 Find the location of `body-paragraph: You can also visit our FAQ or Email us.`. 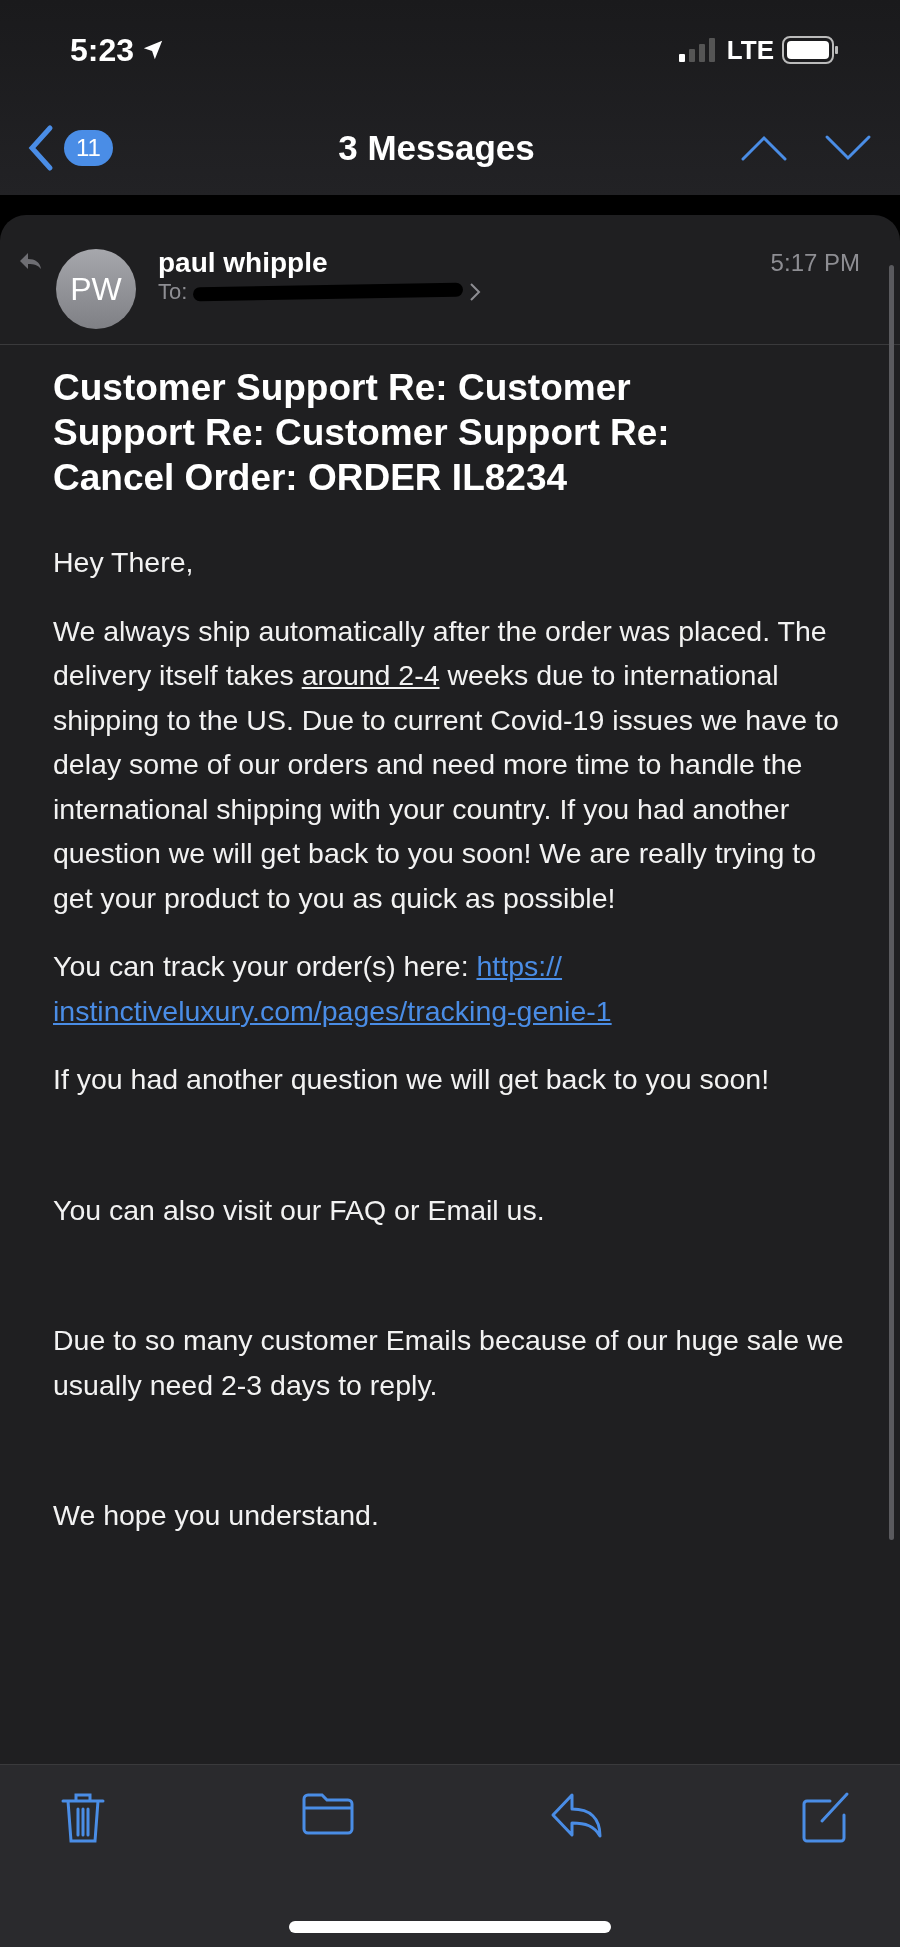

body-paragraph: You can also visit our FAQ or Email us. is located at coordinates (299, 1210).